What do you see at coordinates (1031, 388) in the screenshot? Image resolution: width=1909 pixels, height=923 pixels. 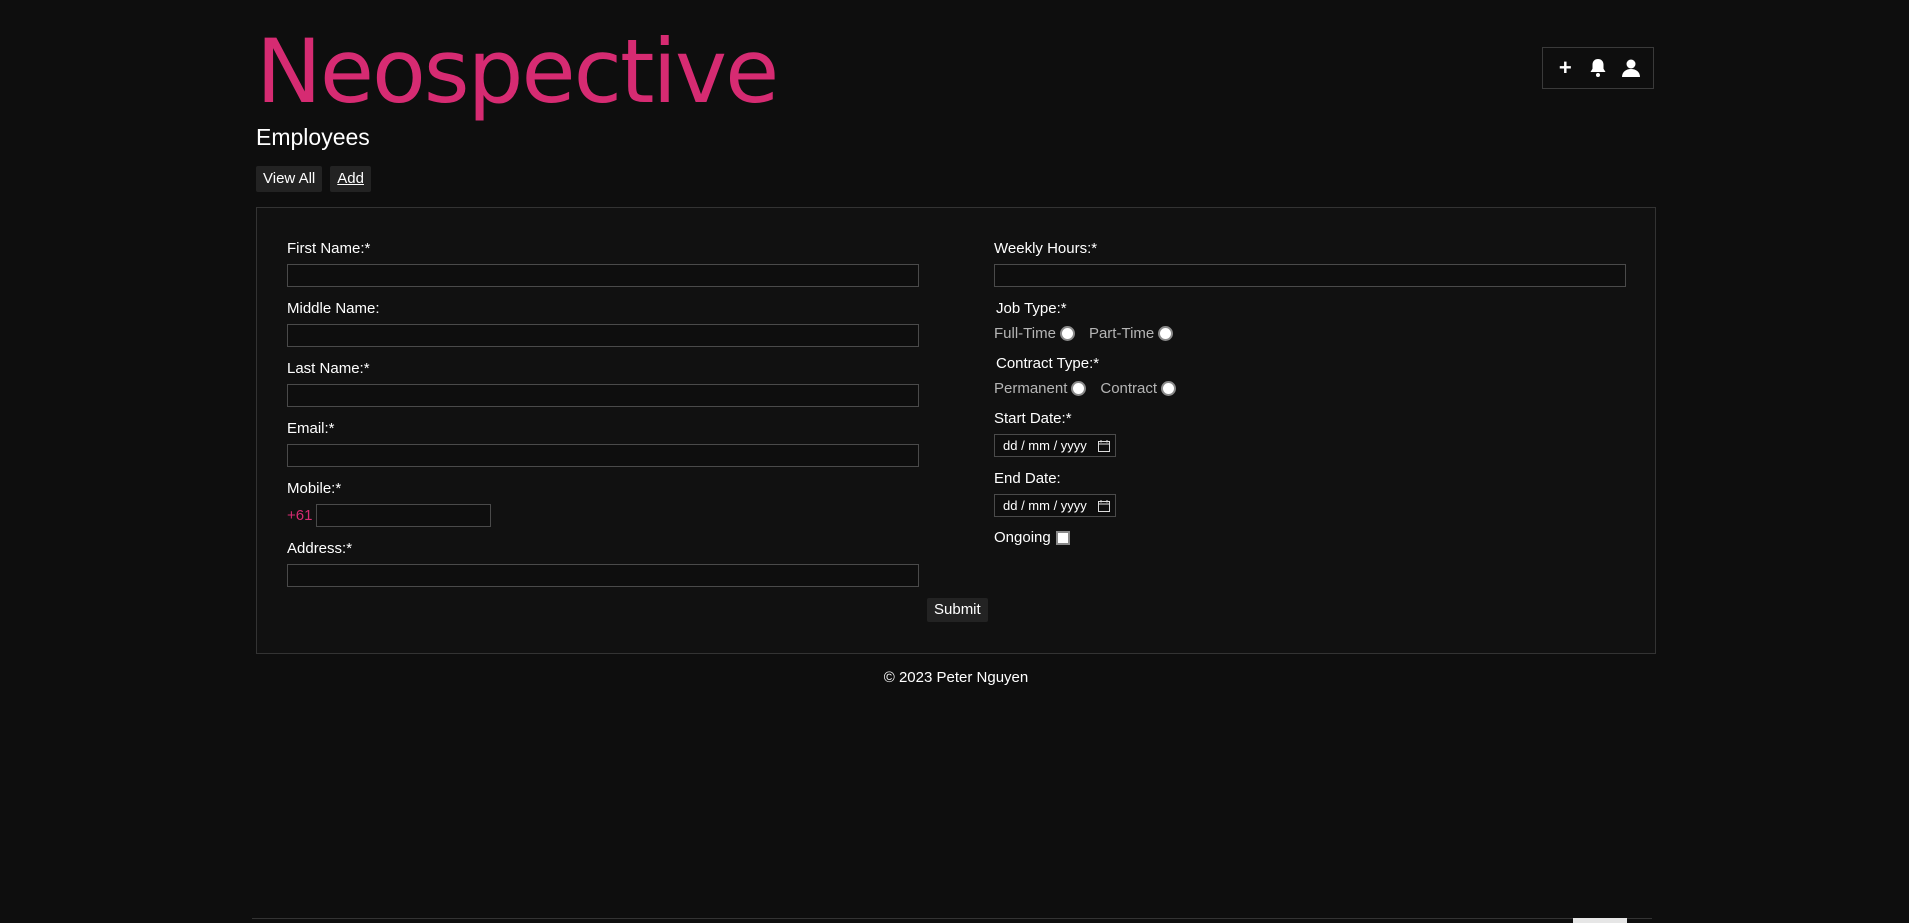 I see `permanent-label: Permanent` at bounding box center [1031, 388].